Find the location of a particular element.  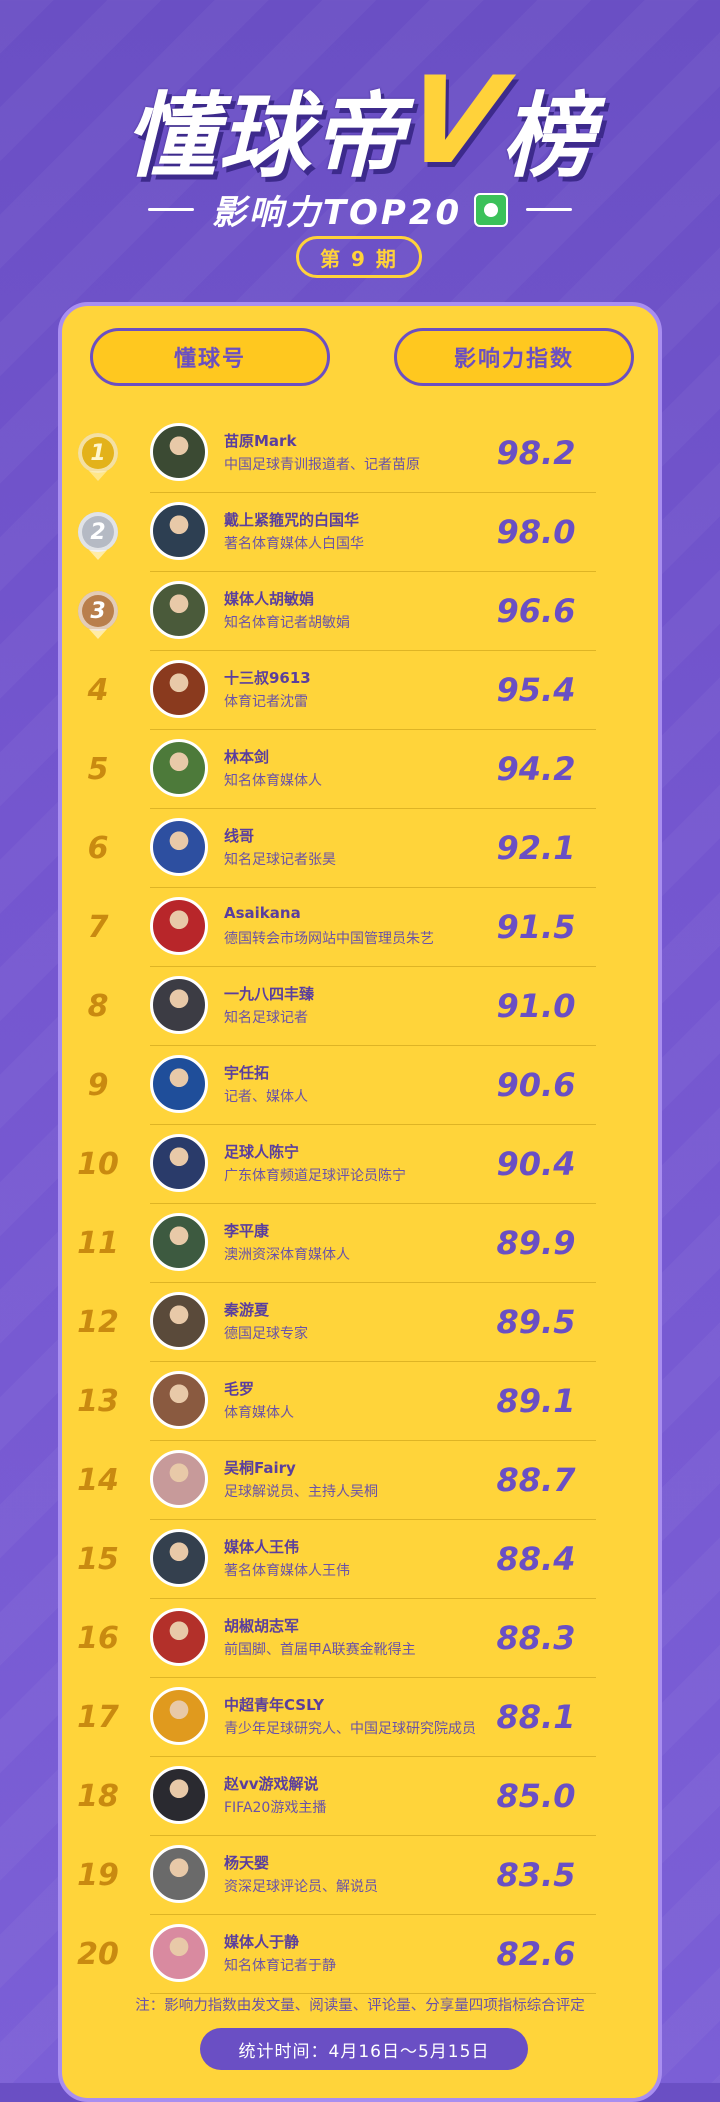

page-title: 懂球帝V榜 is located at coordinates (360, 124).